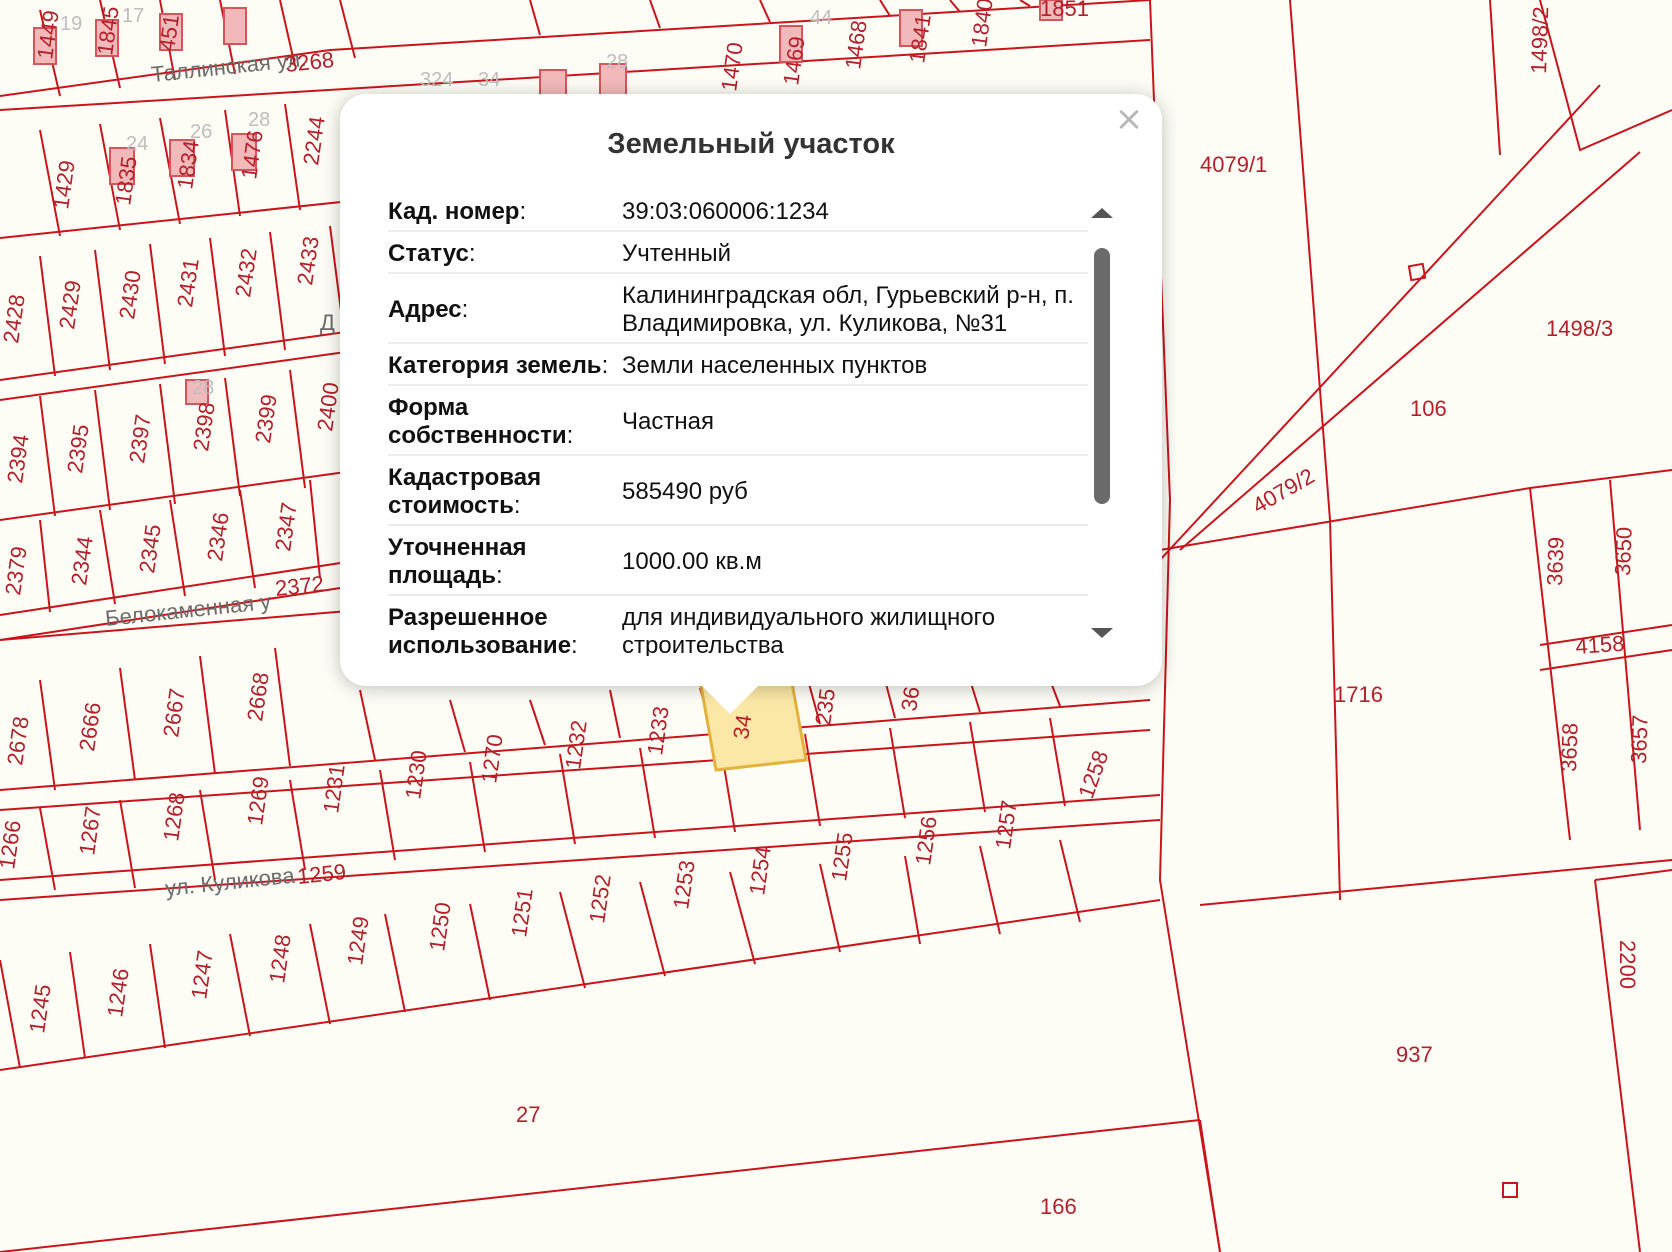  Describe the element at coordinates (1569, 747) in the screenshot. I see `svg-text: 3658` at that location.